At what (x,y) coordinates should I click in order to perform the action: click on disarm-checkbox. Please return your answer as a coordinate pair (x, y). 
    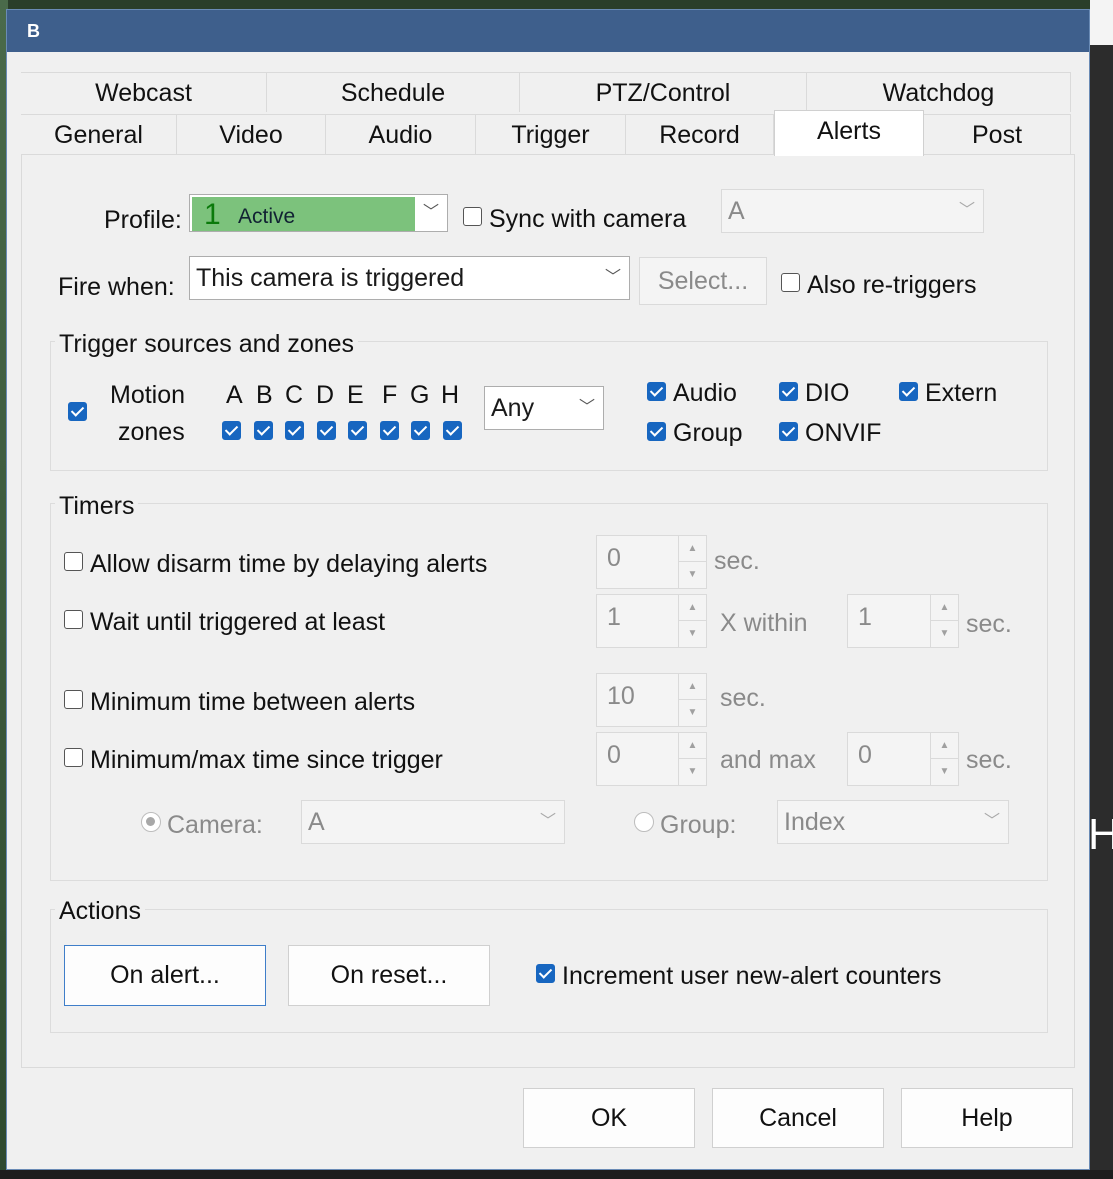
    Looking at the image, I should click on (73, 561).